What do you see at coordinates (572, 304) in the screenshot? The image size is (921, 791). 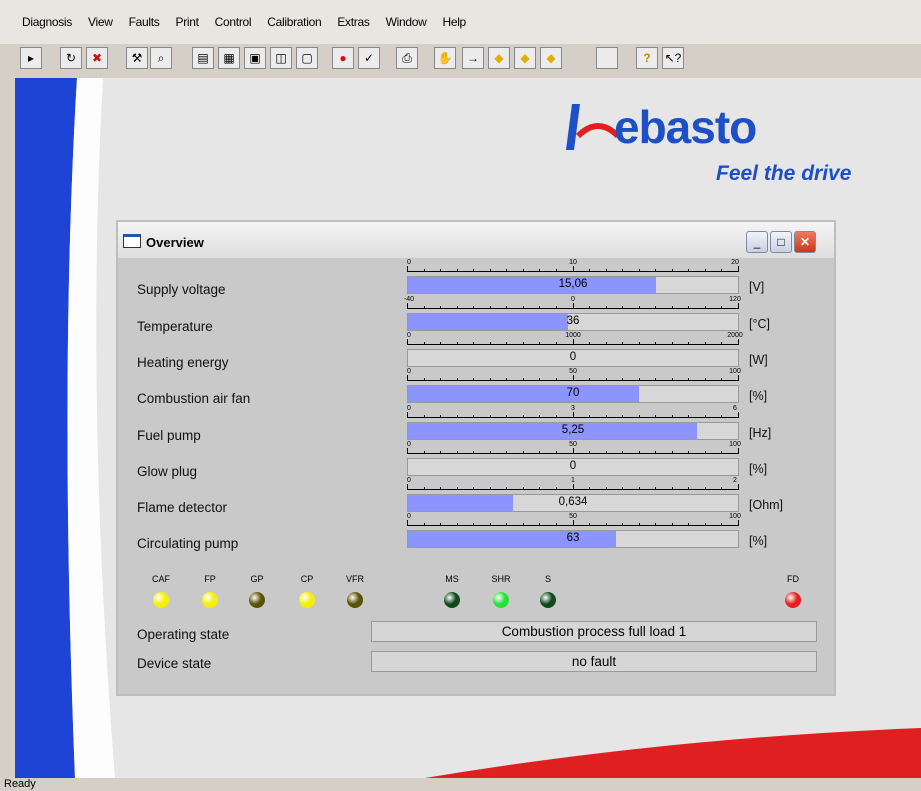 I see `gauge-scale: -40 0 120` at bounding box center [572, 304].